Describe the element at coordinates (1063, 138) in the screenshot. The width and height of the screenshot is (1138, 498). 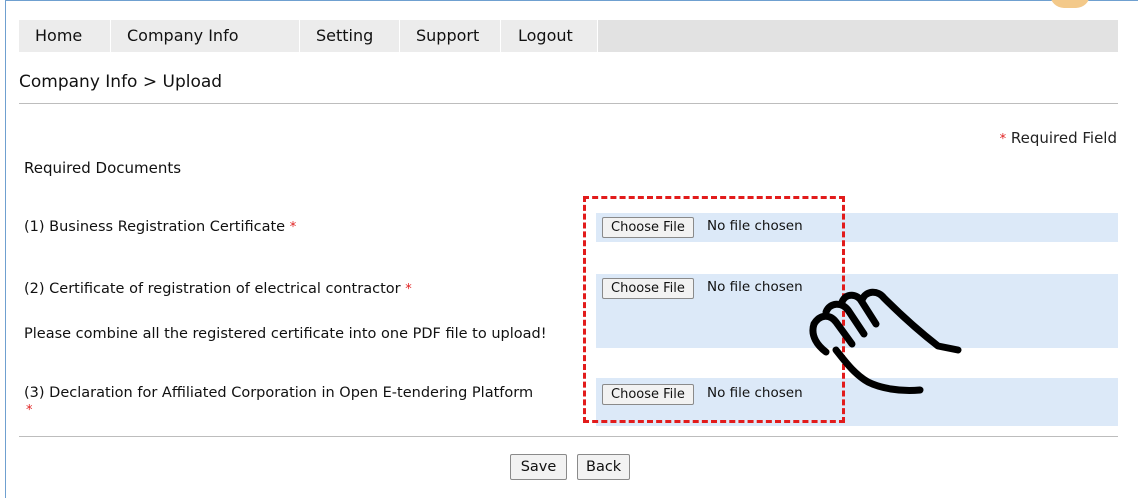
I see `required-field-label: Required Field` at that location.